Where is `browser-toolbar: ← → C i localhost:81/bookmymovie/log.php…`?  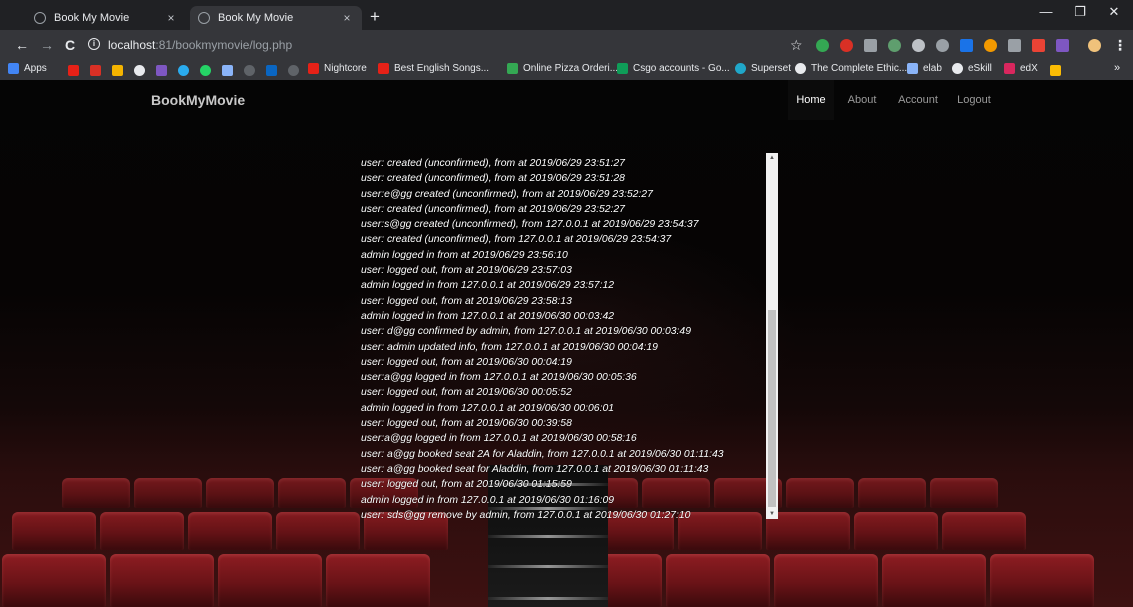
browser-toolbar: ← → C i localhost:81/bookmymovie/log.php… is located at coordinates (566, 45).